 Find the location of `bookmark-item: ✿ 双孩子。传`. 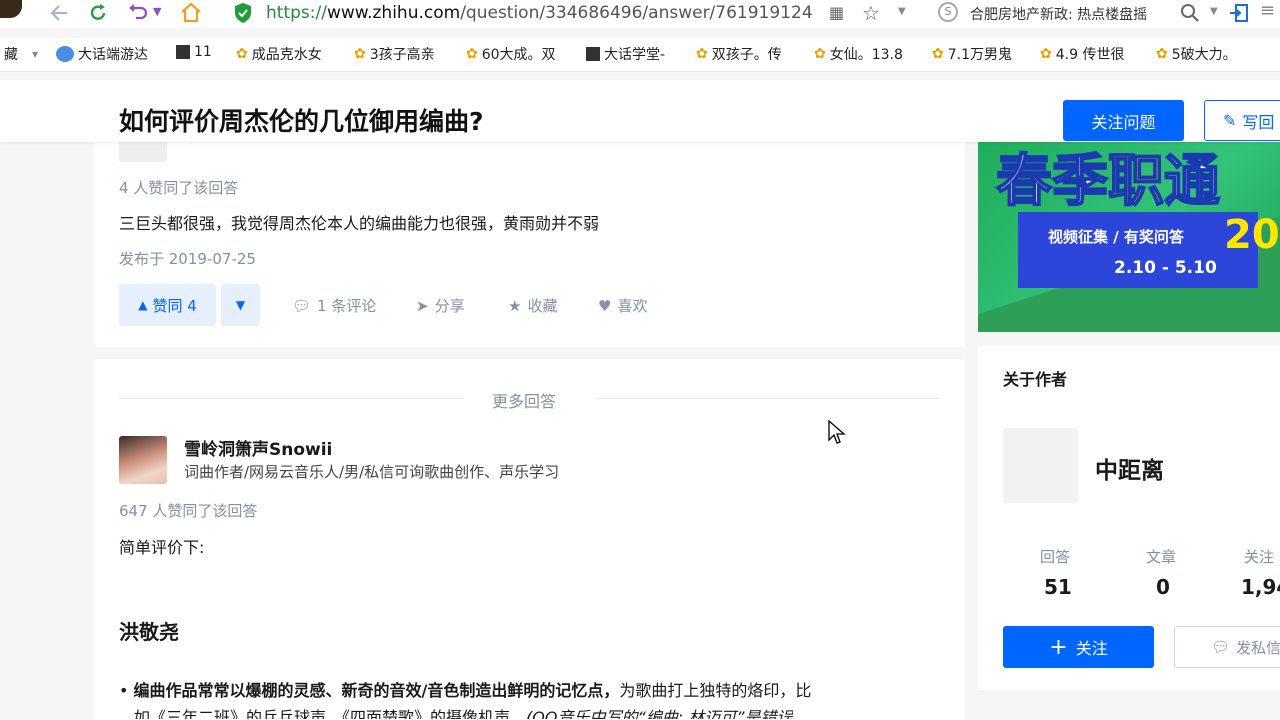

bookmark-item: ✿ 双孩子。传 is located at coordinates (739, 54).